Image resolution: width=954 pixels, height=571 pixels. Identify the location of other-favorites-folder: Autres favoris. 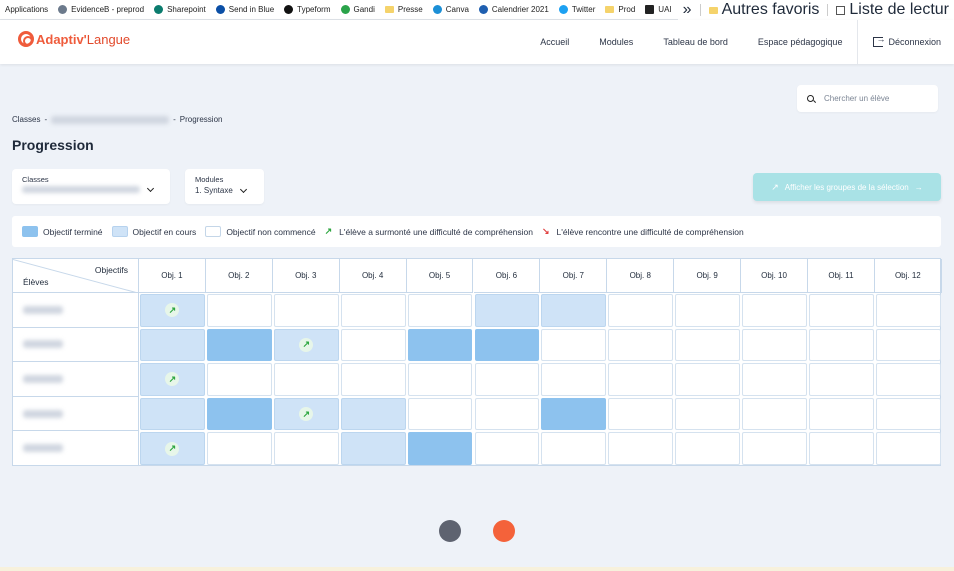
(764, 10).